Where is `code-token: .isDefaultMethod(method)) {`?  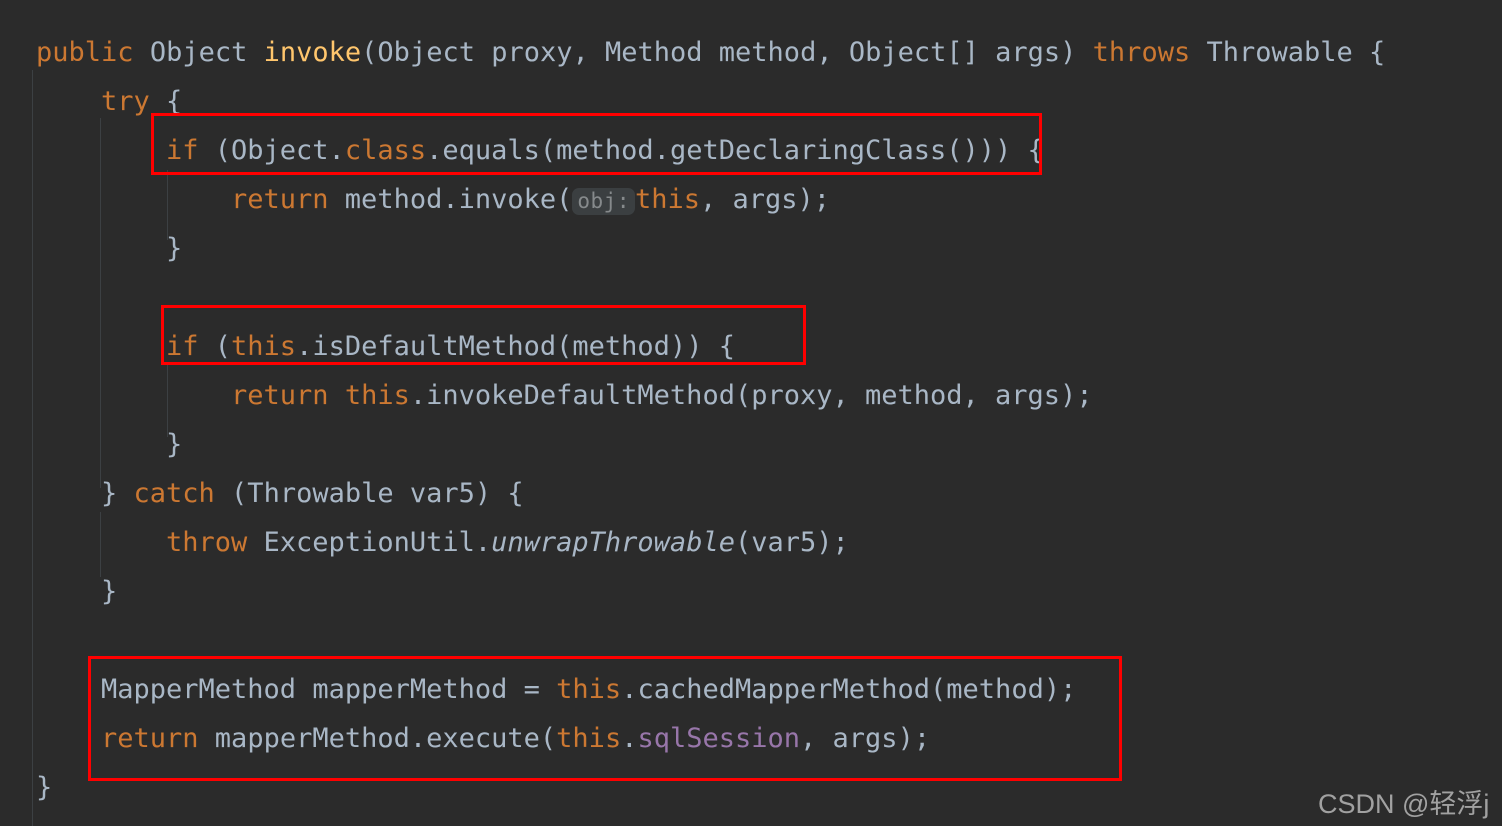 code-token: .isDefaultMethod(method)) { is located at coordinates (515, 346).